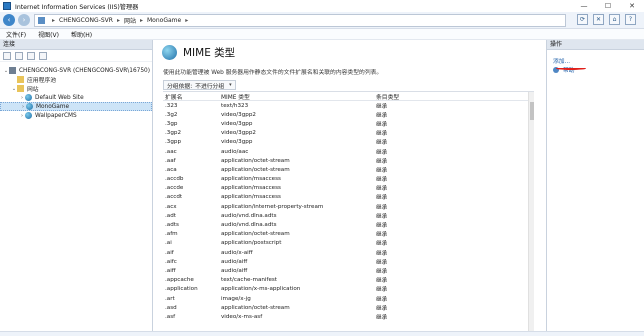 The image size is (644, 336). Describe the element at coordinates (191, 96) in the screenshot. I see `column-header-extension: 扩展名` at that location.